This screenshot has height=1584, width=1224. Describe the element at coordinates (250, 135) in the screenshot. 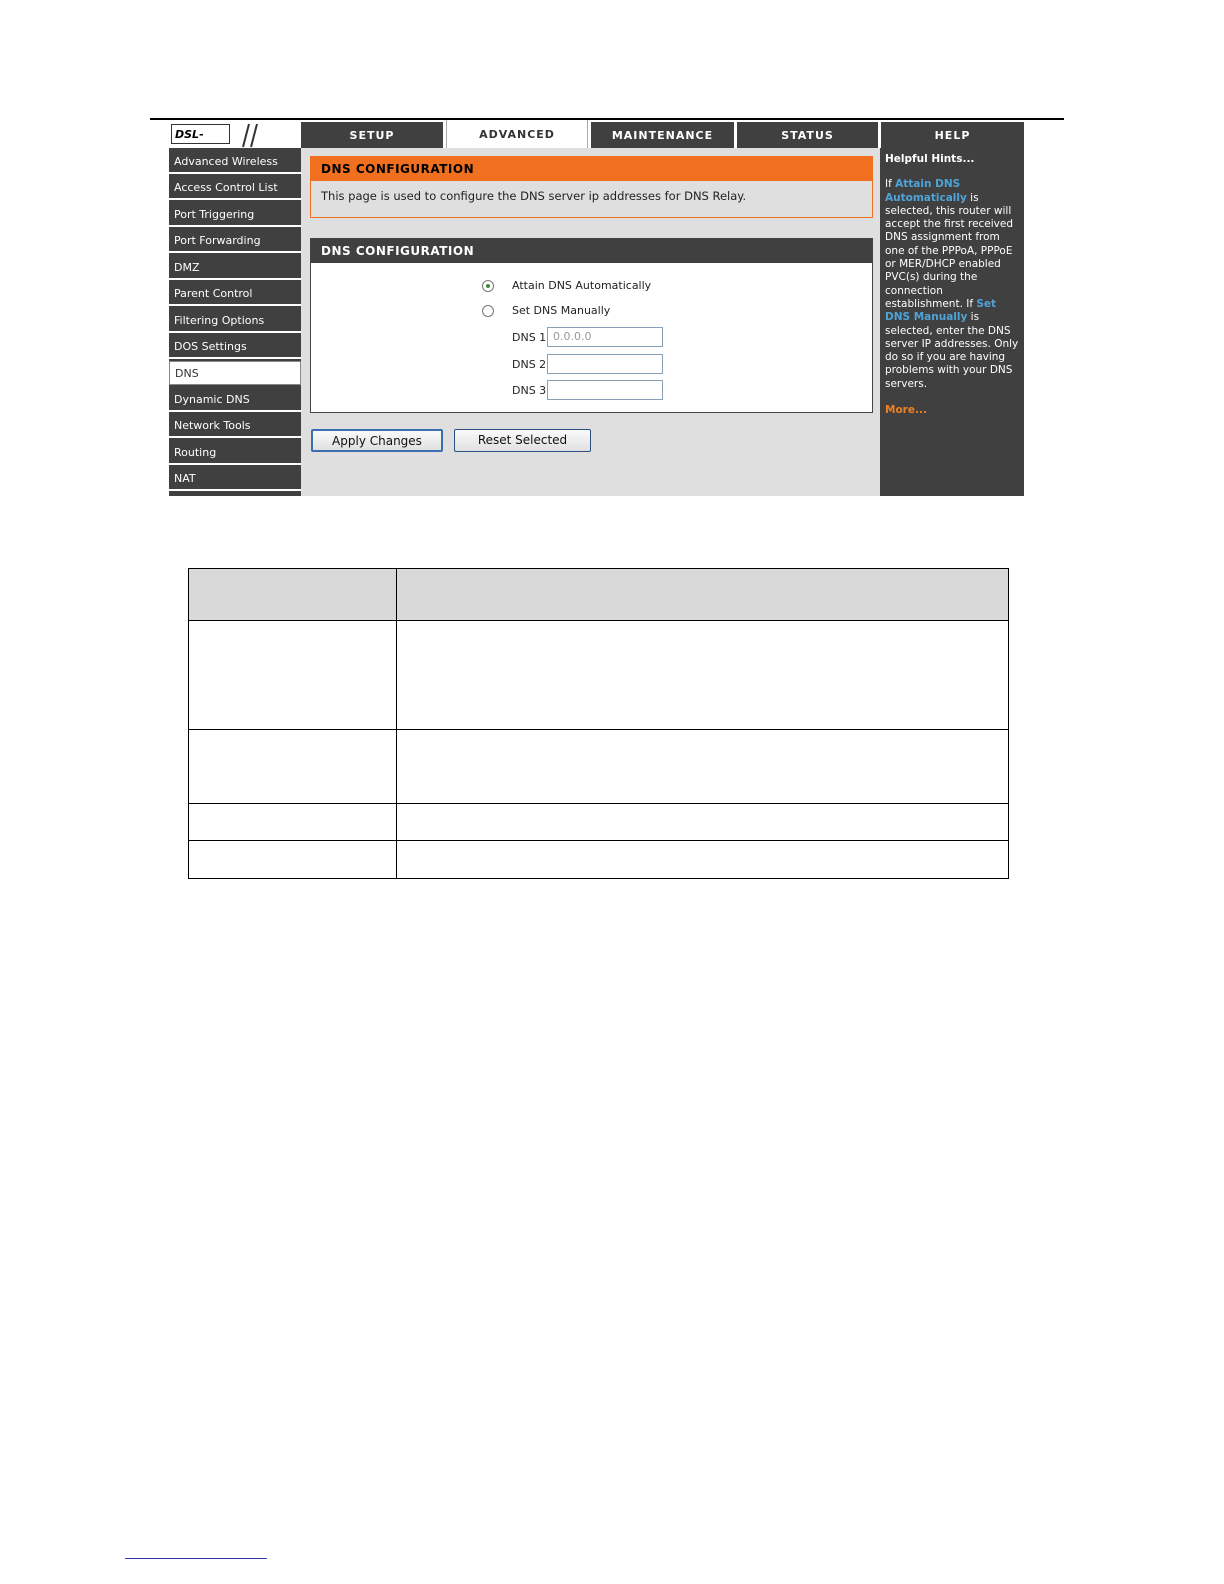

I see `slash-logo-icon` at that location.